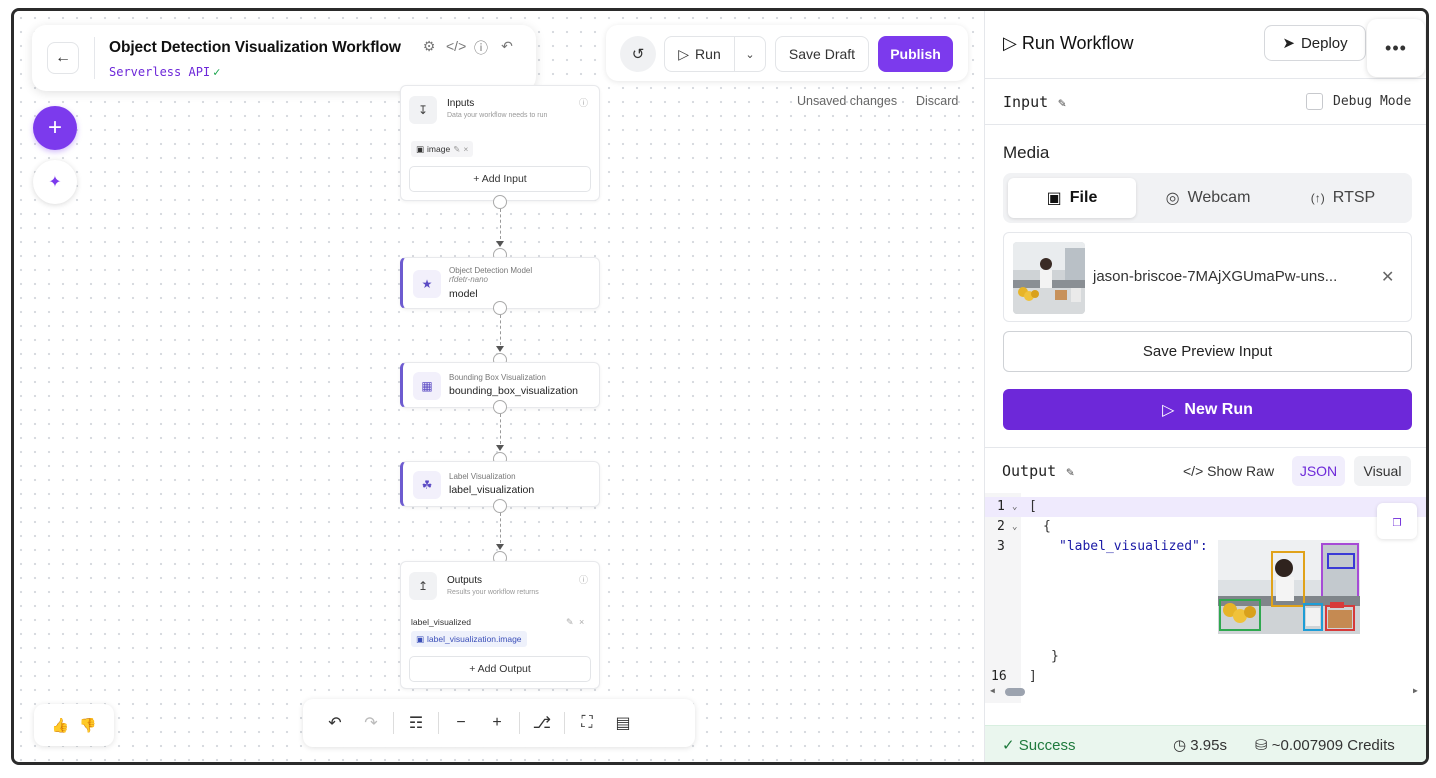 The width and height of the screenshot is (1436, 778). I want to click on status-success: ✓ Success, so click(1038, 745).